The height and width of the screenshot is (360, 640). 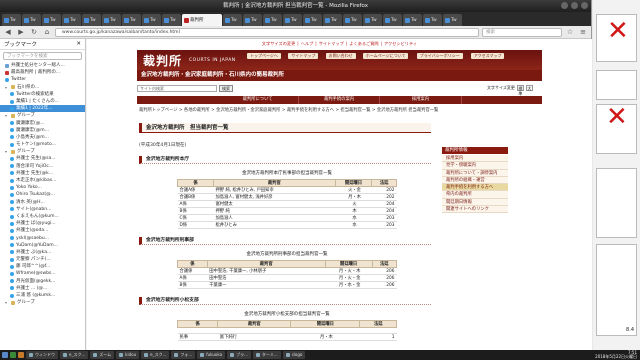 I want to click on header-link: プライバシーポリシー, so click(x=439, y=56).